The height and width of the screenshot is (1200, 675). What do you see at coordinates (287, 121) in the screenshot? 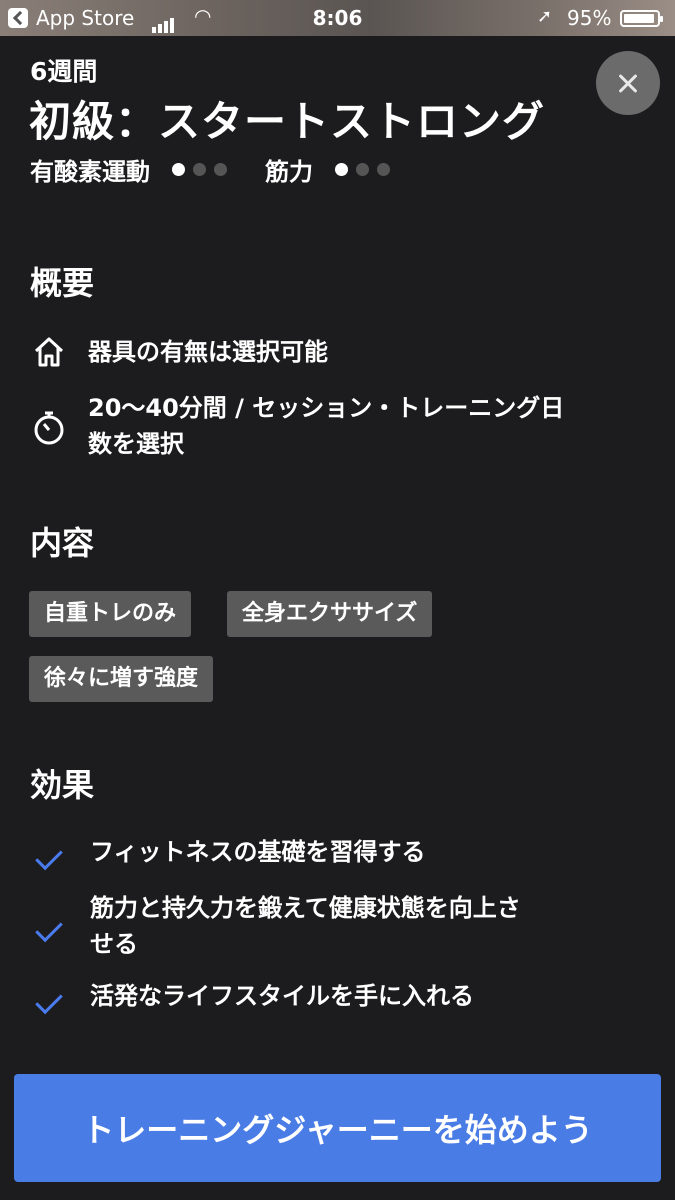
I see `program-title: 初級：スタートストロング` at bounding box center [287, 121].